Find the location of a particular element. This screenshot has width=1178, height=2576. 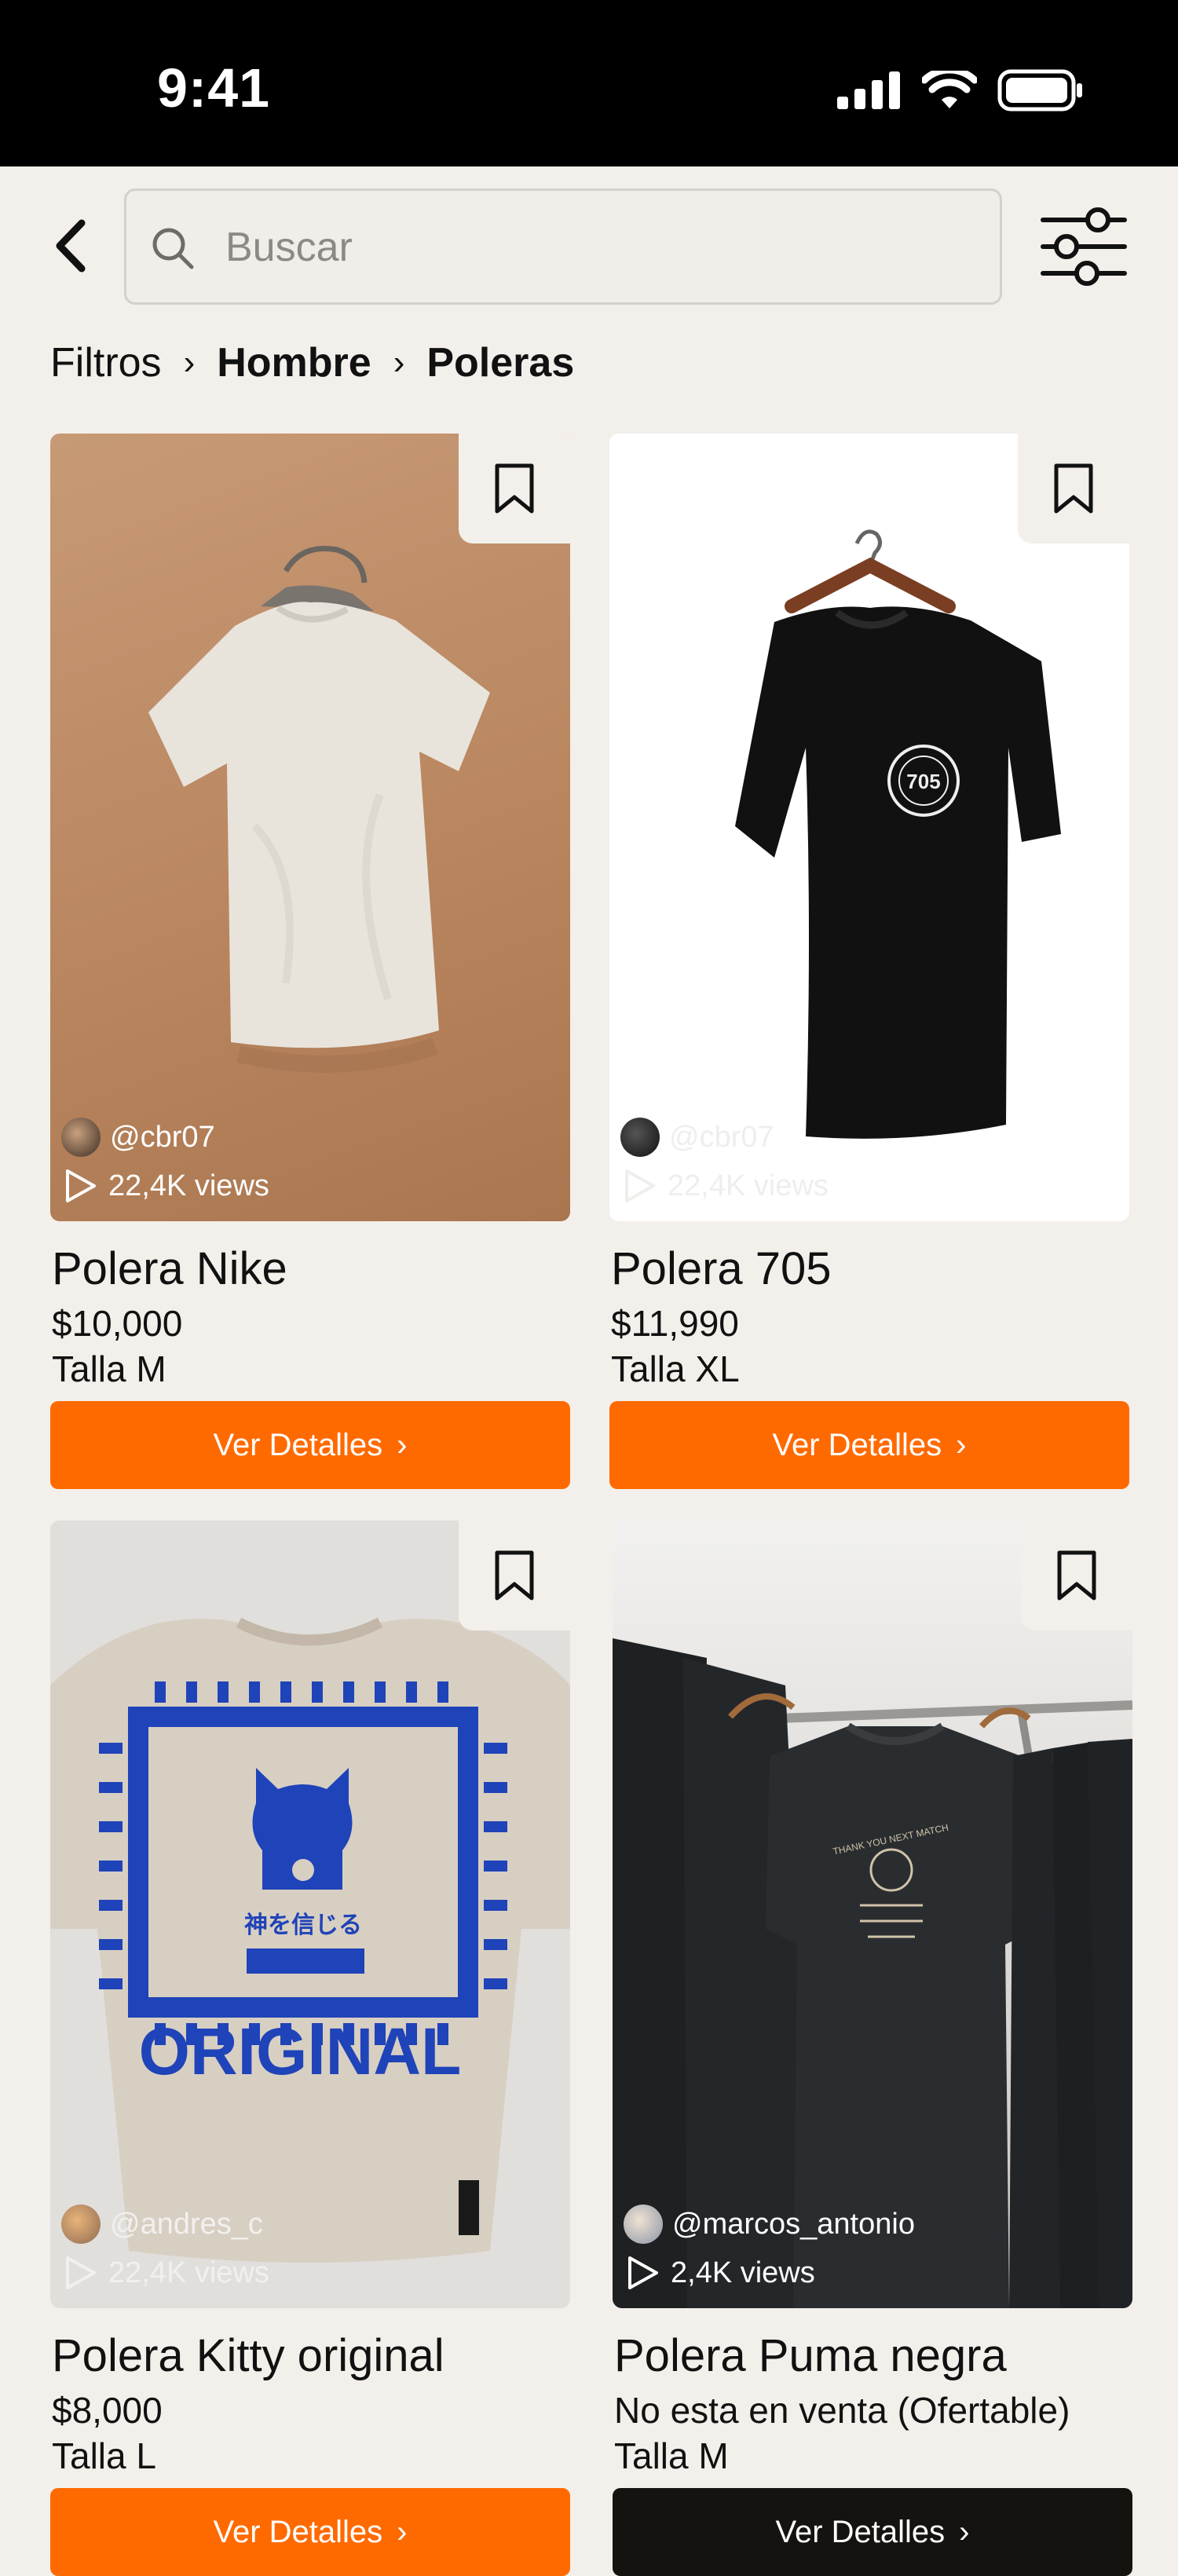

product-price: $10,000 is located at coordinates (117, 1324).